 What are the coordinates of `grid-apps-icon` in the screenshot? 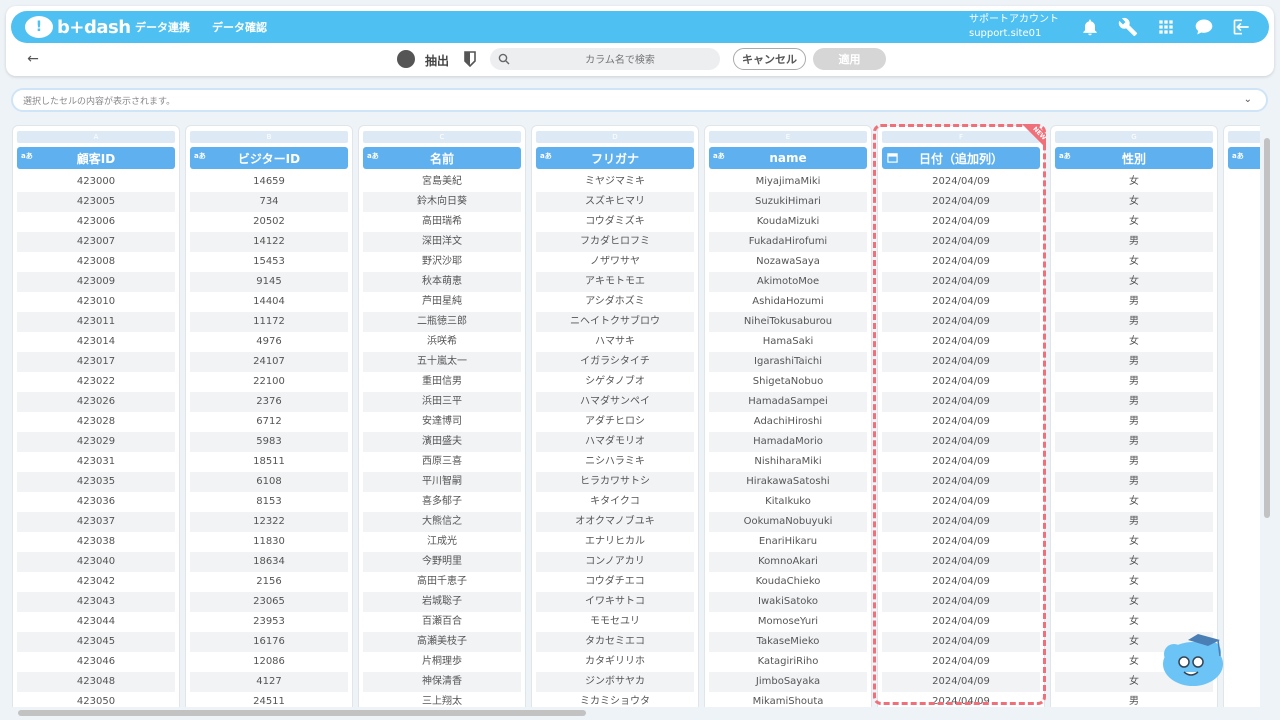 It's located at (1166, 27).